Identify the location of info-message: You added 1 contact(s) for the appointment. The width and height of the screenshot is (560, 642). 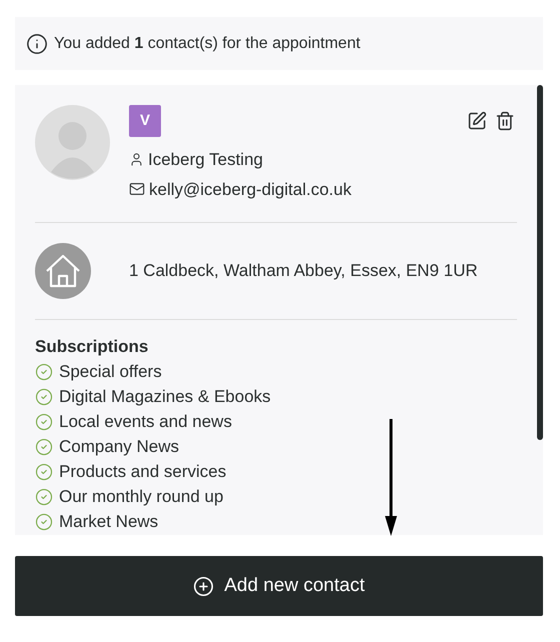
(207, 44).